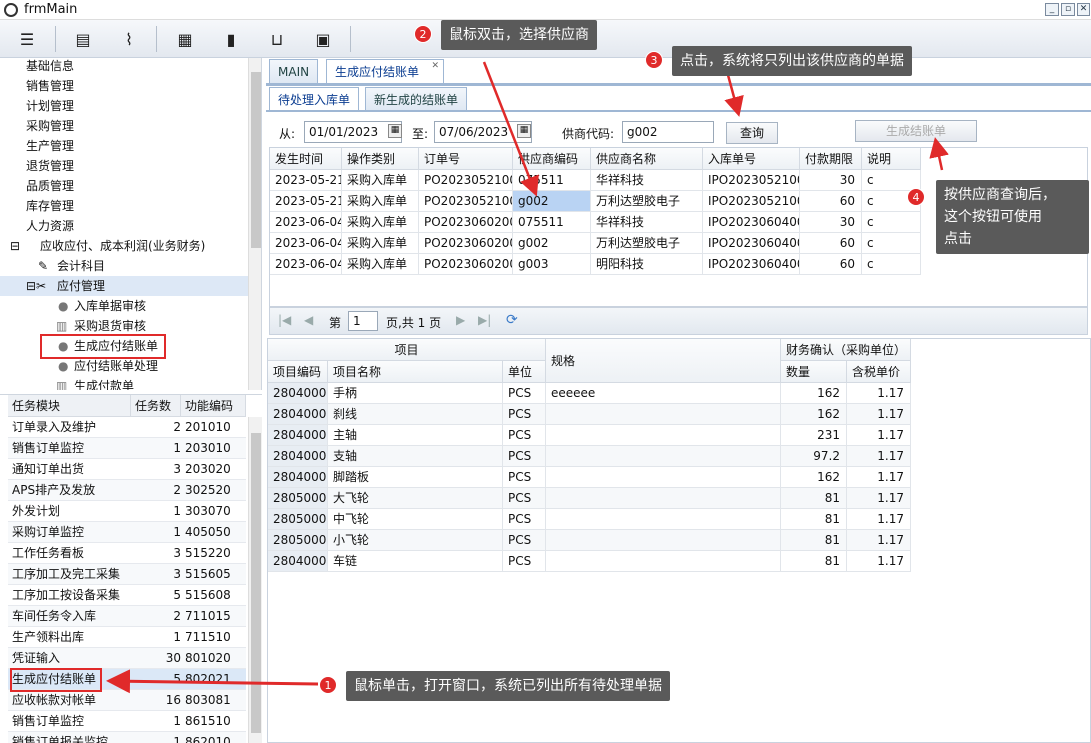 Image resolution: width=1091 pixels, height=743 pixels. Describe the element at coordinates (958, 239) in the screenshot. I see `callout-4-line-3: 点击` at that location.